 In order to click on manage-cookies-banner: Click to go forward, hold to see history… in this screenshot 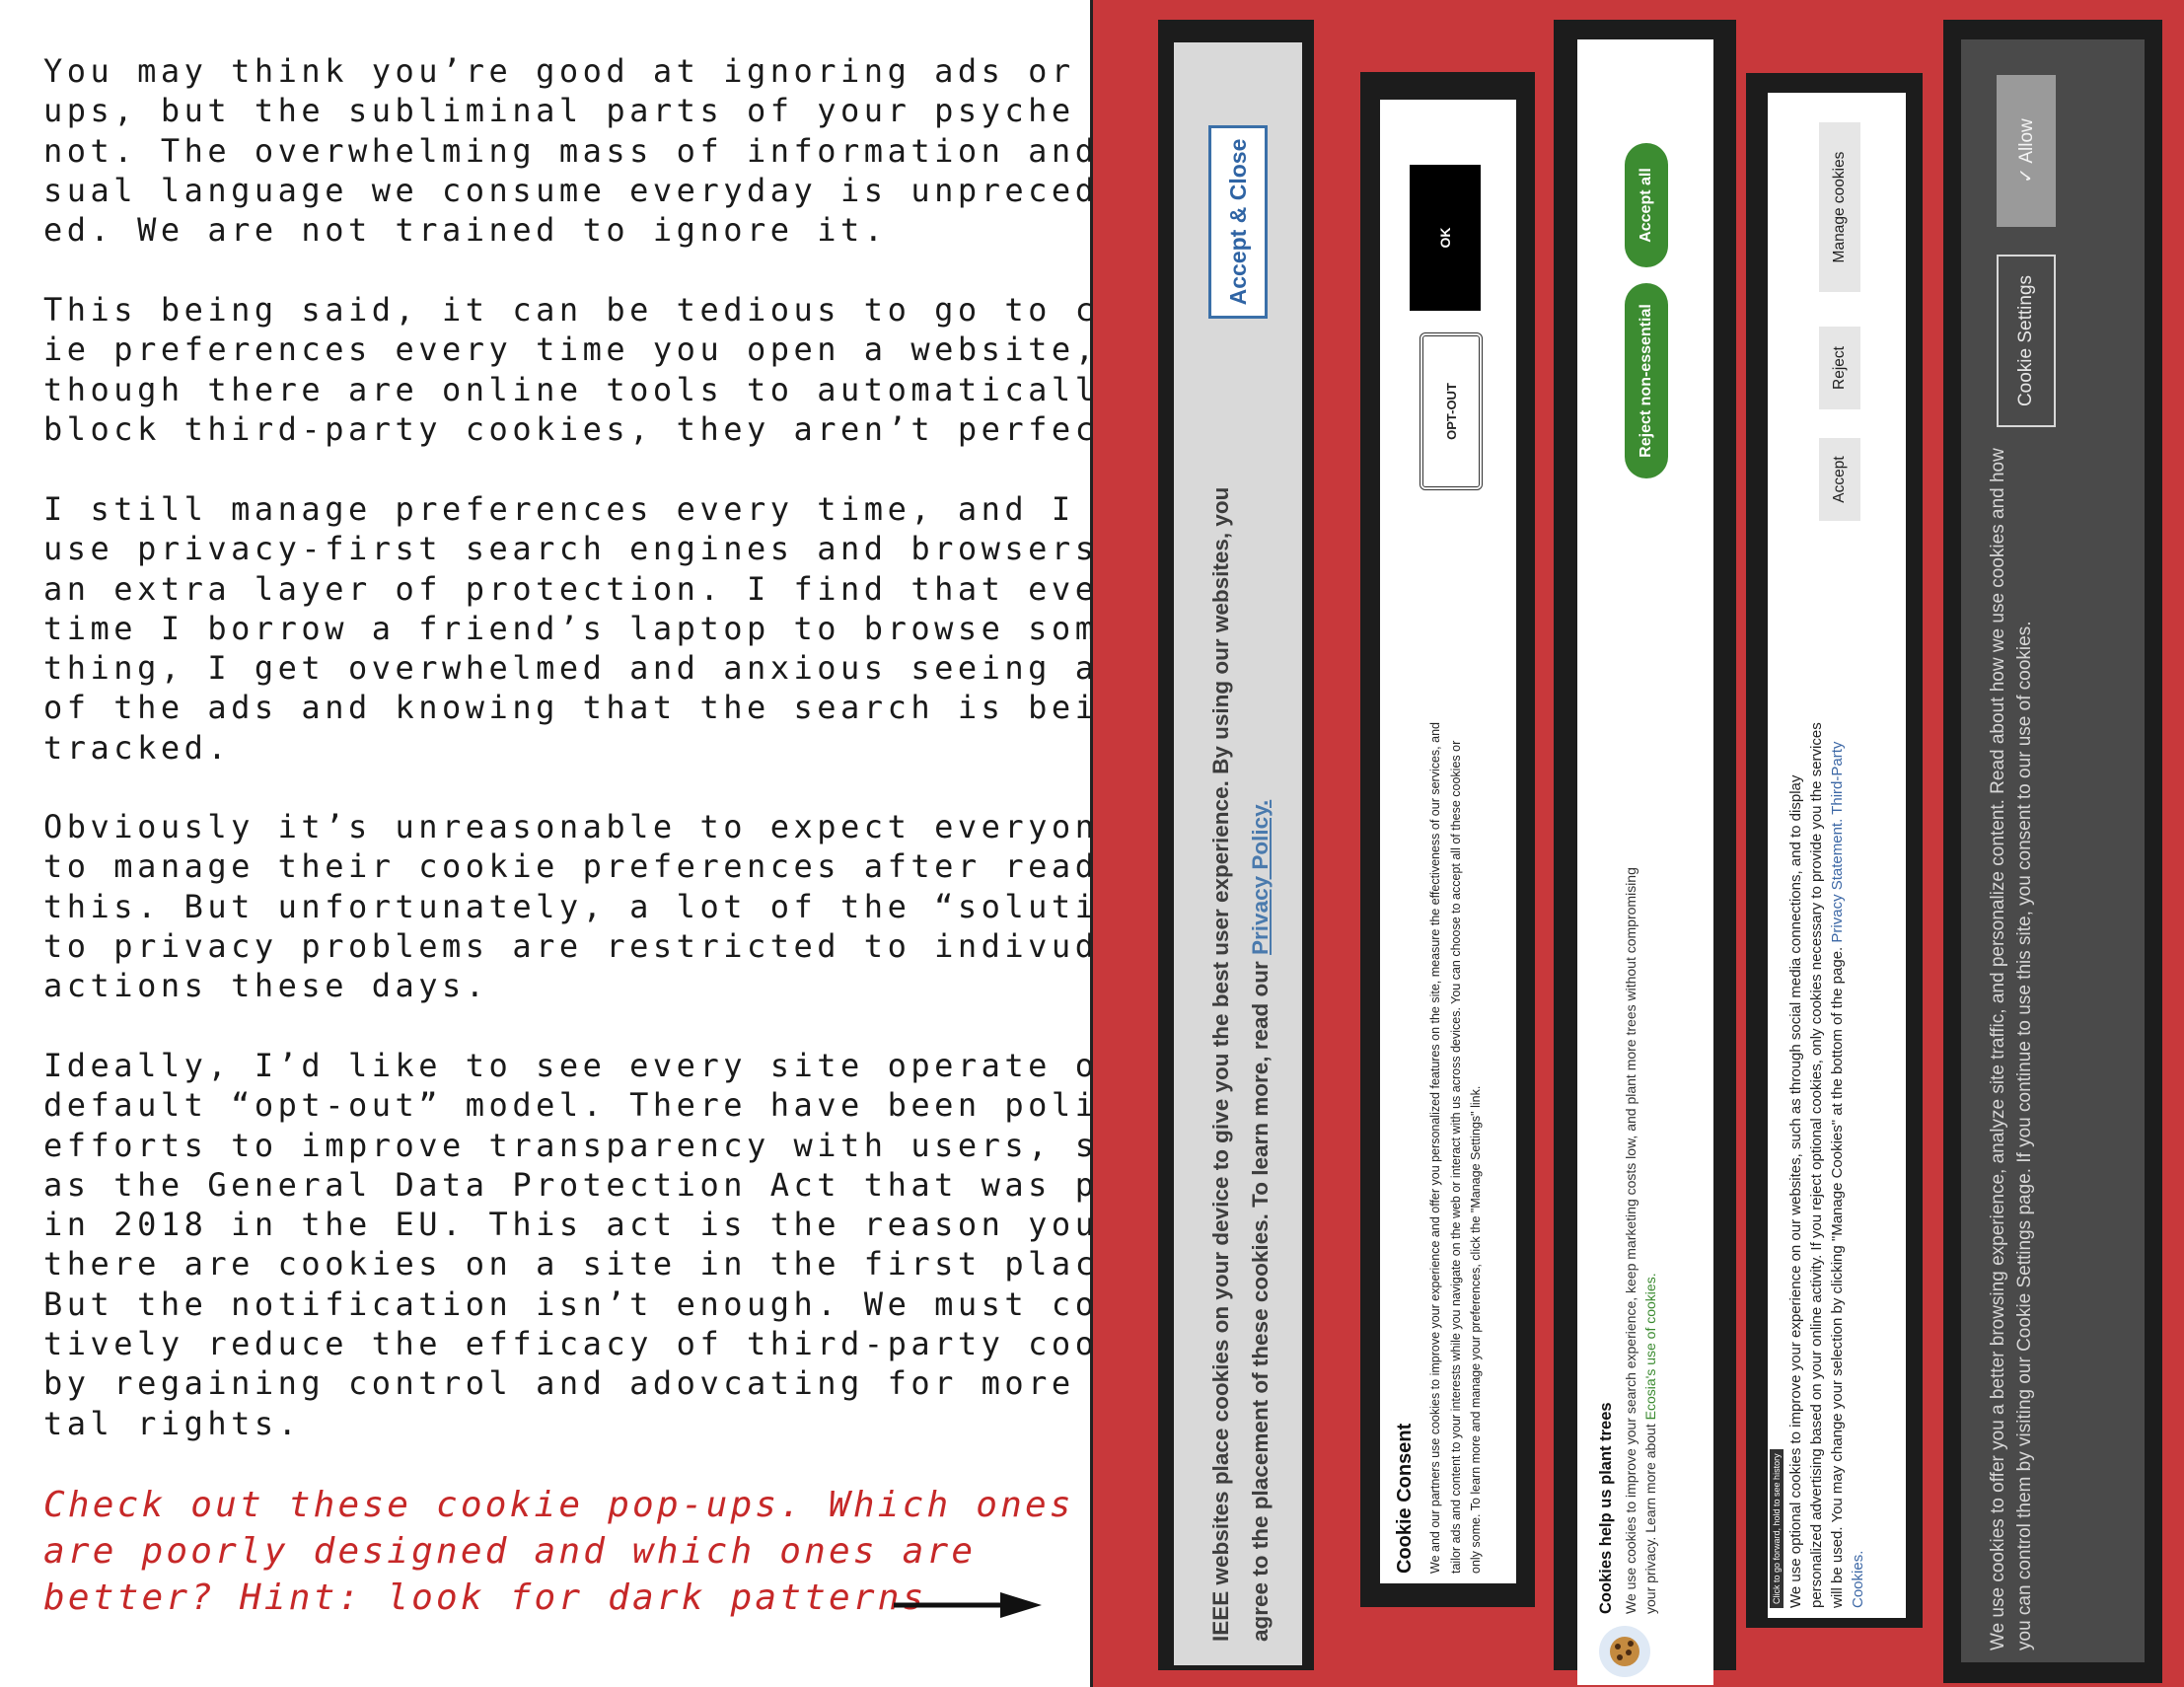, I will do `click(1834, 850)`.